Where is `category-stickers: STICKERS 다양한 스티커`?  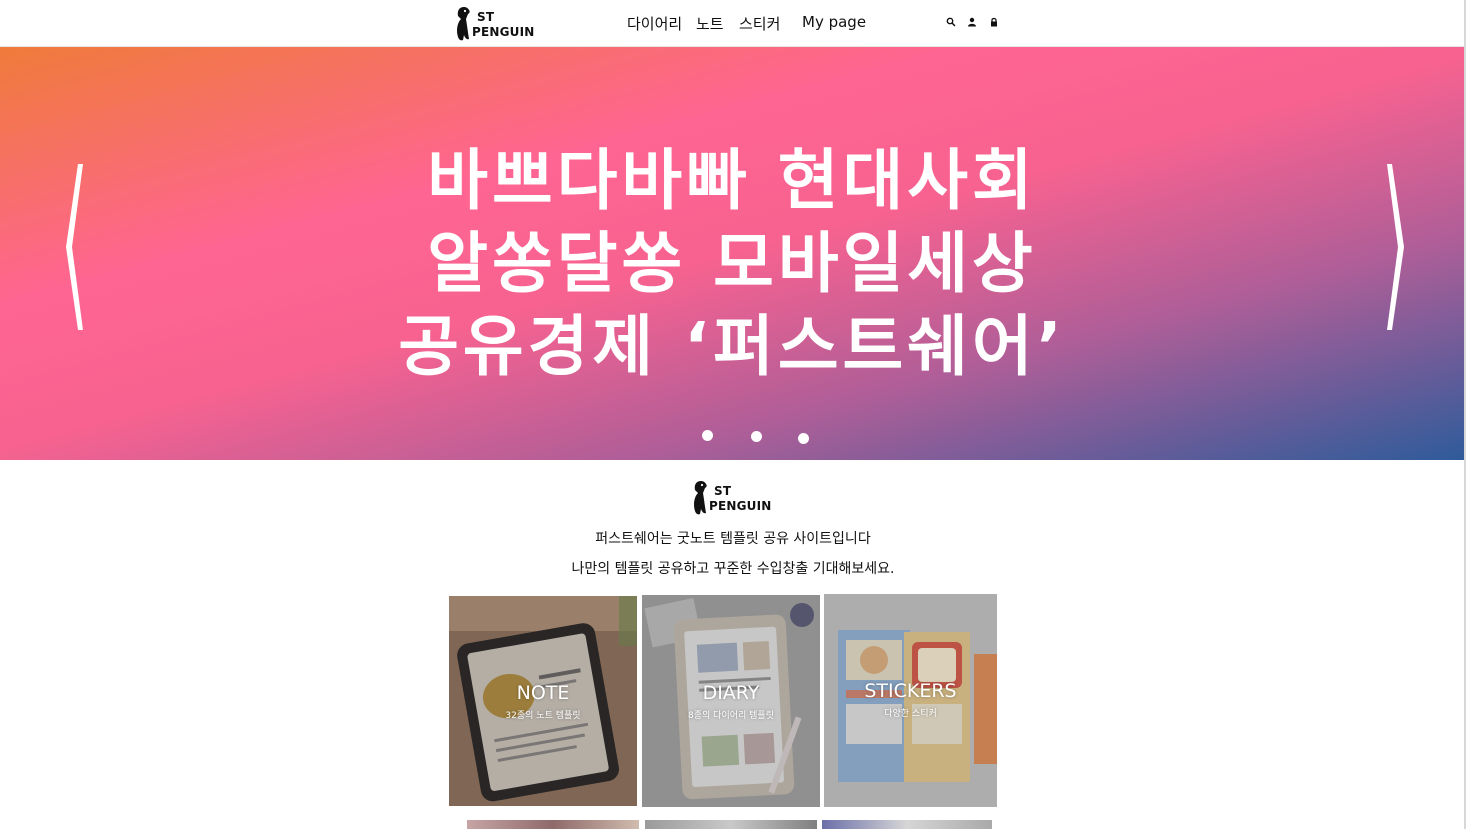
category-stickers: STICKERS 다양한 스티커 is located at coordinates (910, 700).